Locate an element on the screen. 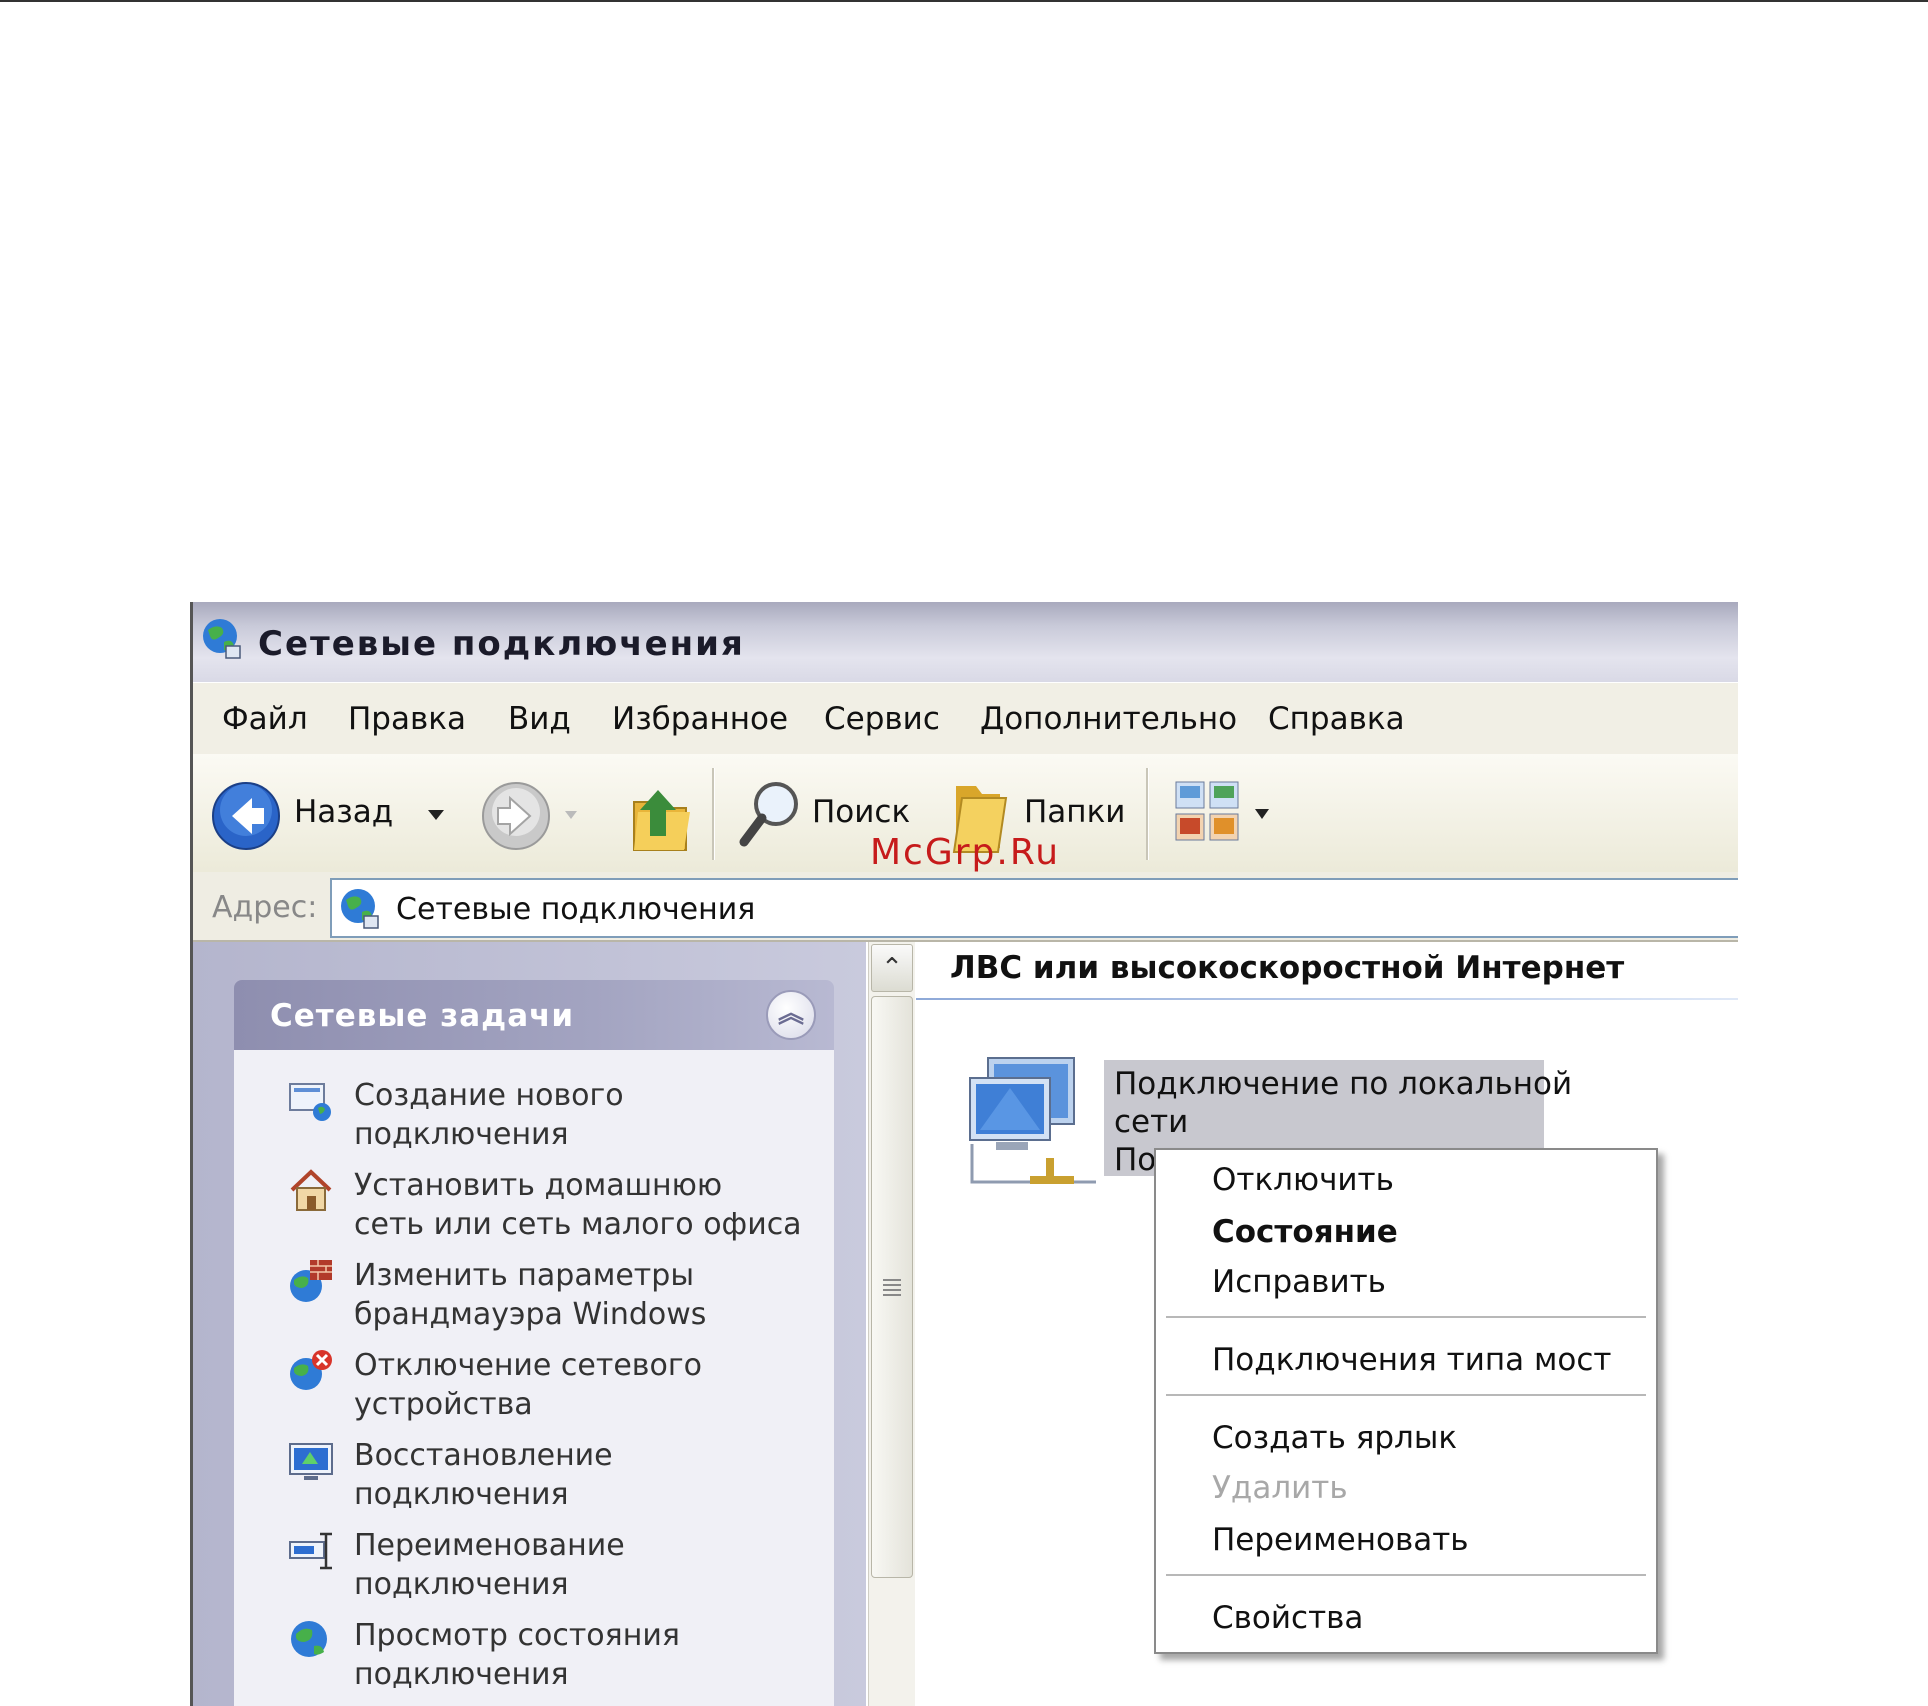  task-text: Создание нового подключения is located at coordinates (589, 1115).